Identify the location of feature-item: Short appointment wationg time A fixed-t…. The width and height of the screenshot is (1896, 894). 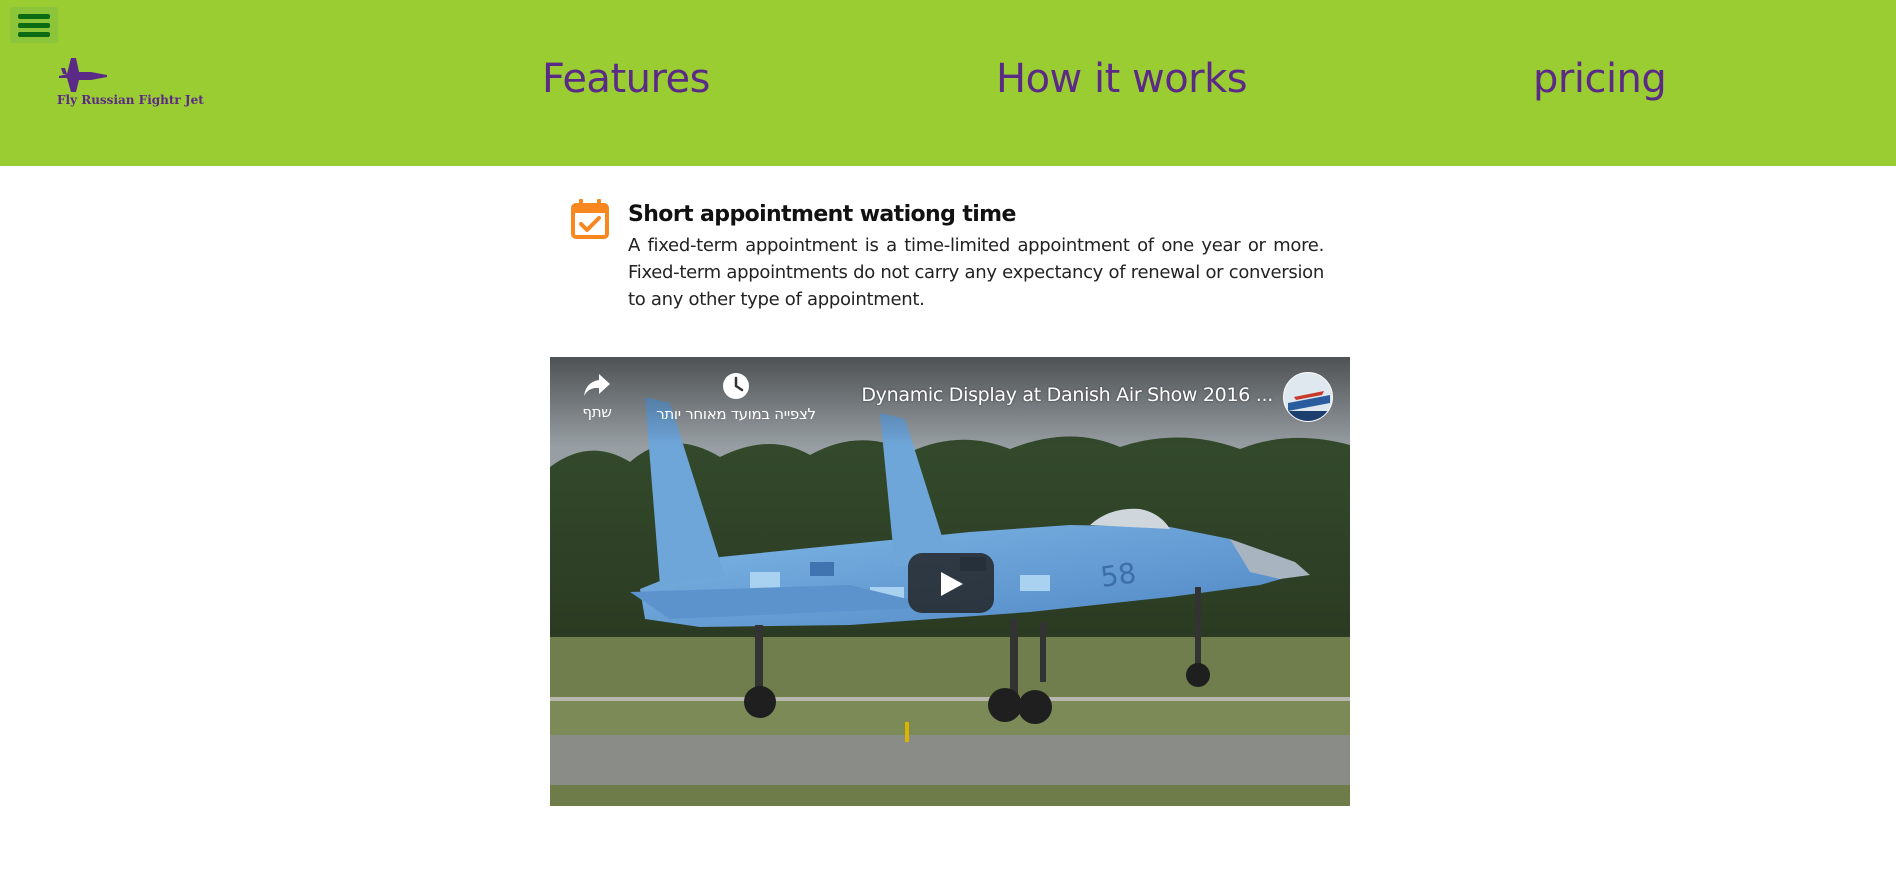
(950, 256).